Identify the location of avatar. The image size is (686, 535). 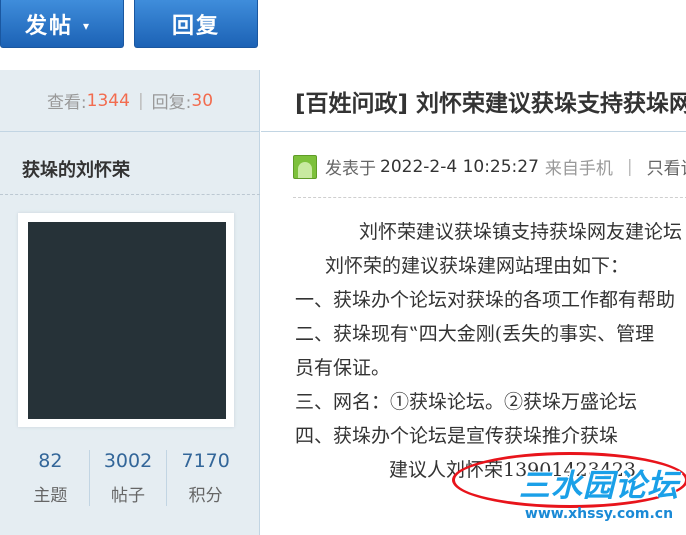
(127, 320).